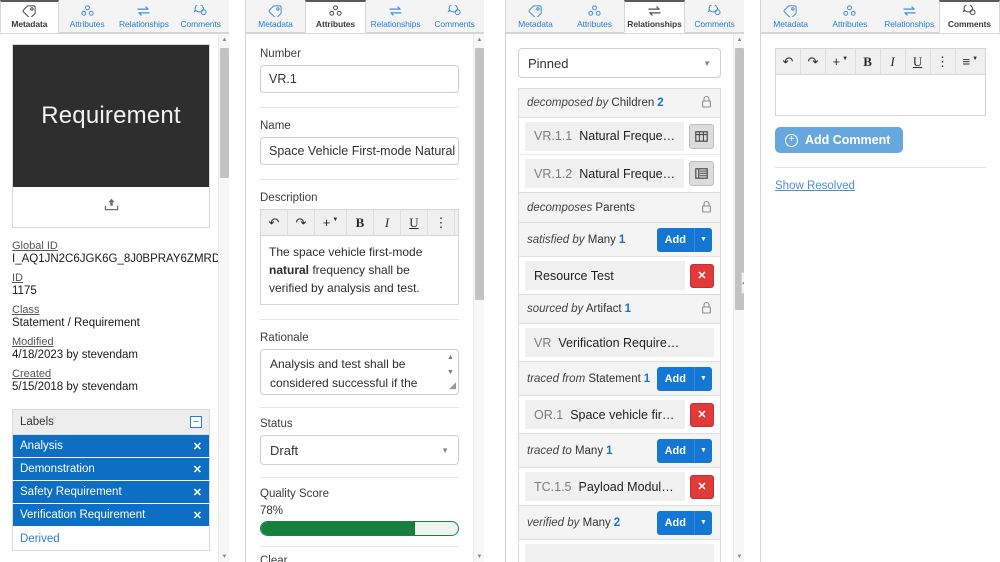 The height and width of the screenshot is (562, 1000). I want to click on attributes-scrollbar: ▲ ▼, so click(478, 298).